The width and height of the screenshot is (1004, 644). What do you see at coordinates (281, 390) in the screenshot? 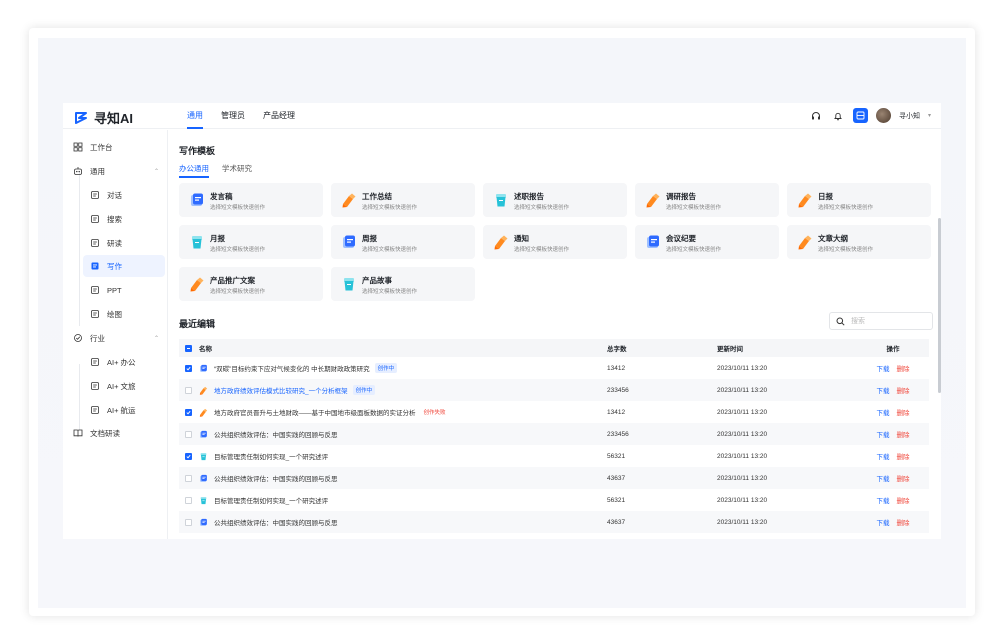
I see `document-name: 地方政府绩效评估模式比较研究_一个分析框架` at bounding box center [281, 390].